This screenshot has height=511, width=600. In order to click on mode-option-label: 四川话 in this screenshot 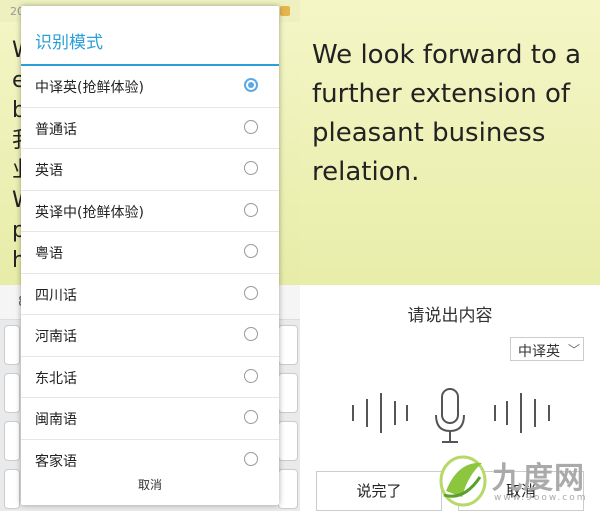, I will do `click(56, 295)`.